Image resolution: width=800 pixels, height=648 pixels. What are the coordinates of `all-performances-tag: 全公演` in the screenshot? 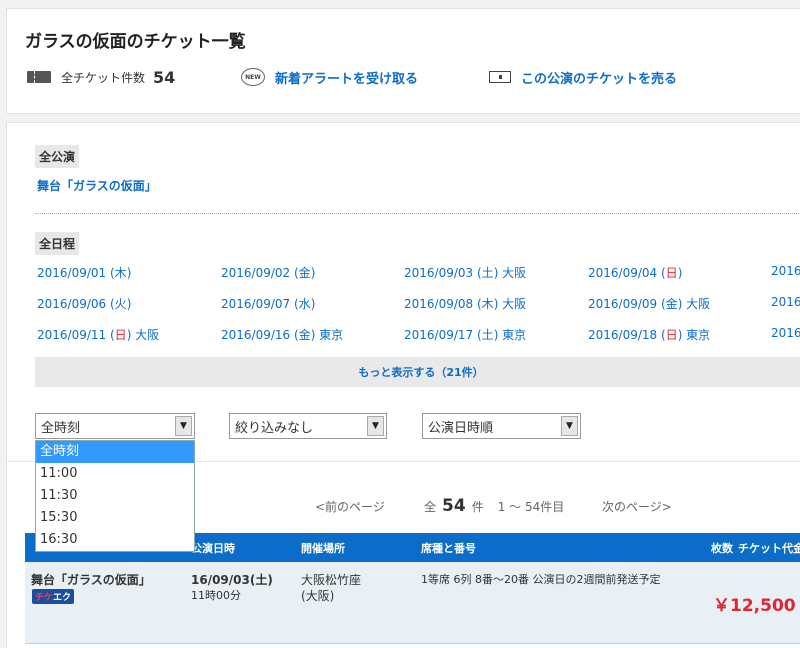 It's located at (57, 156).